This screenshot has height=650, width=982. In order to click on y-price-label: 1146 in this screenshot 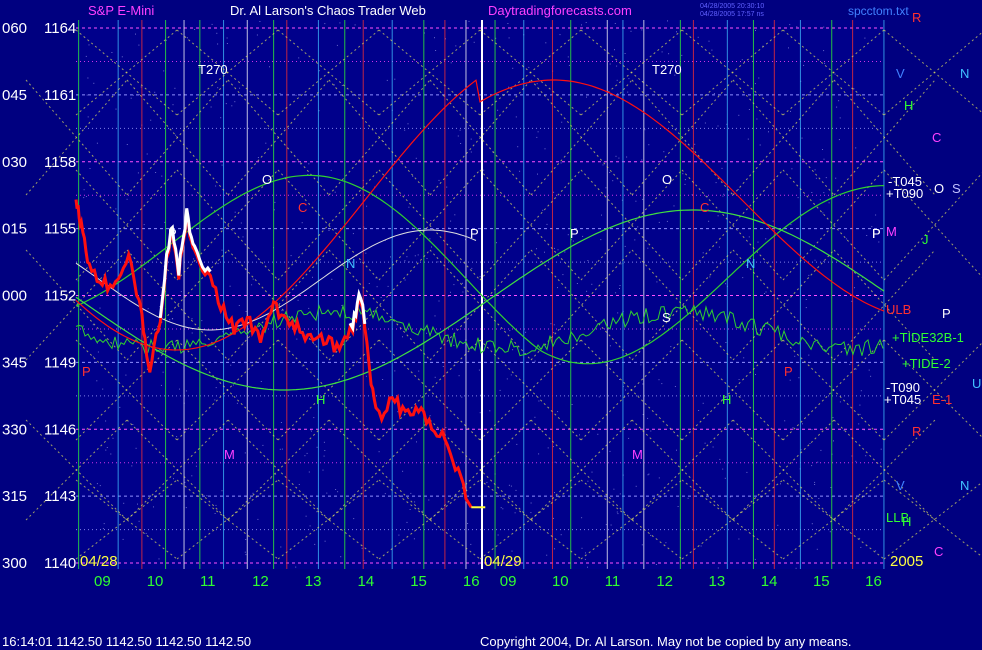, I will do `click(60, 429)`.